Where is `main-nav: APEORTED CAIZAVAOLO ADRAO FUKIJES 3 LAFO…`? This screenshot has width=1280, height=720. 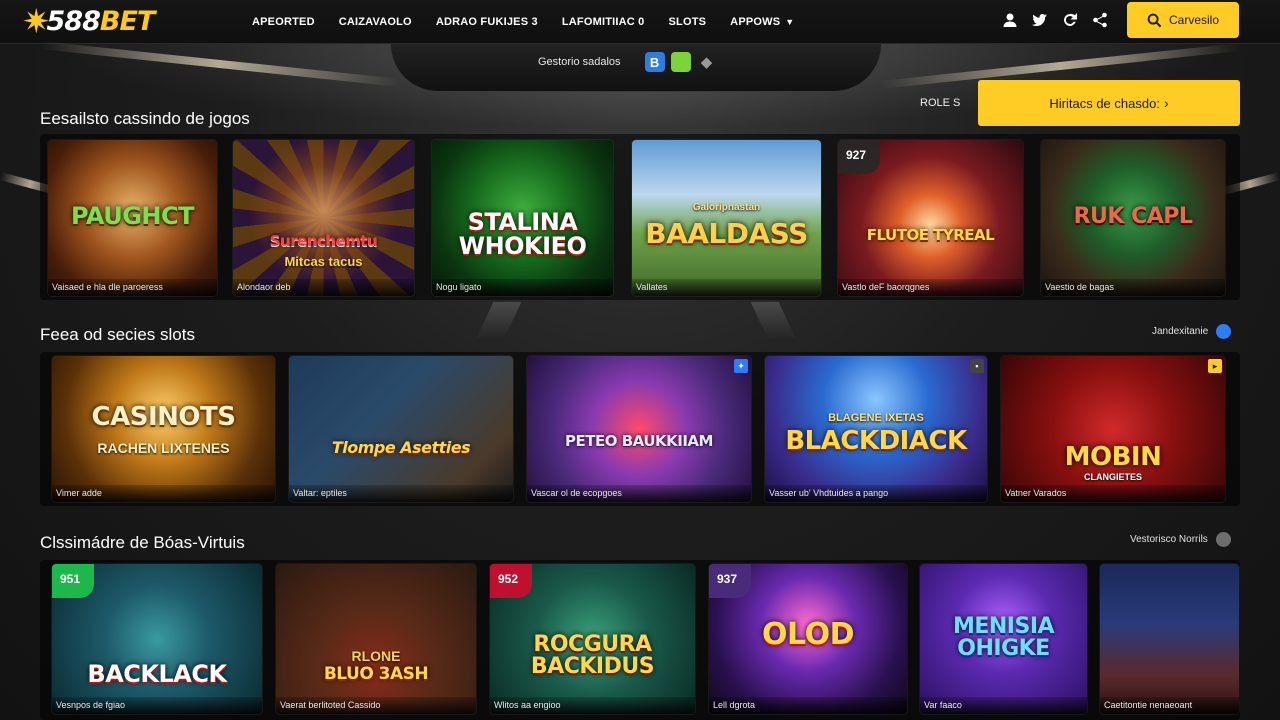
main-nav: APEORTED CAIZAVAOLO ADRAO FUKIJES 3 LAFO… is located at coordinates (535, 22).